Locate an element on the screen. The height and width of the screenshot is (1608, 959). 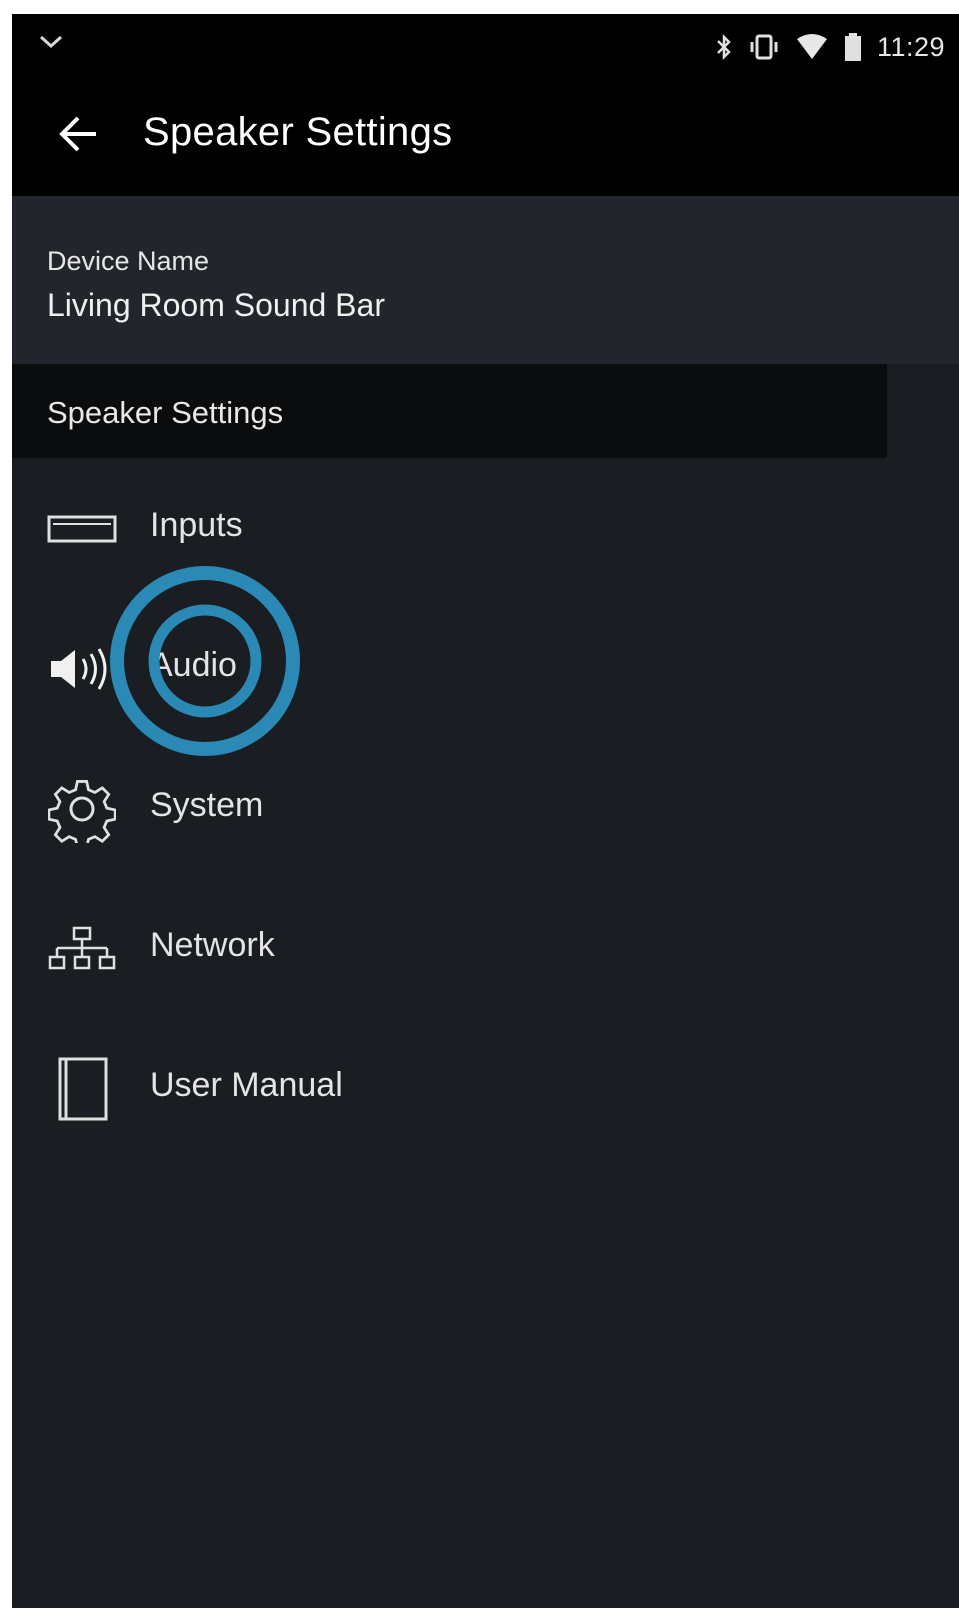
menu-item-label: Network is located at coordinates (212, 945).